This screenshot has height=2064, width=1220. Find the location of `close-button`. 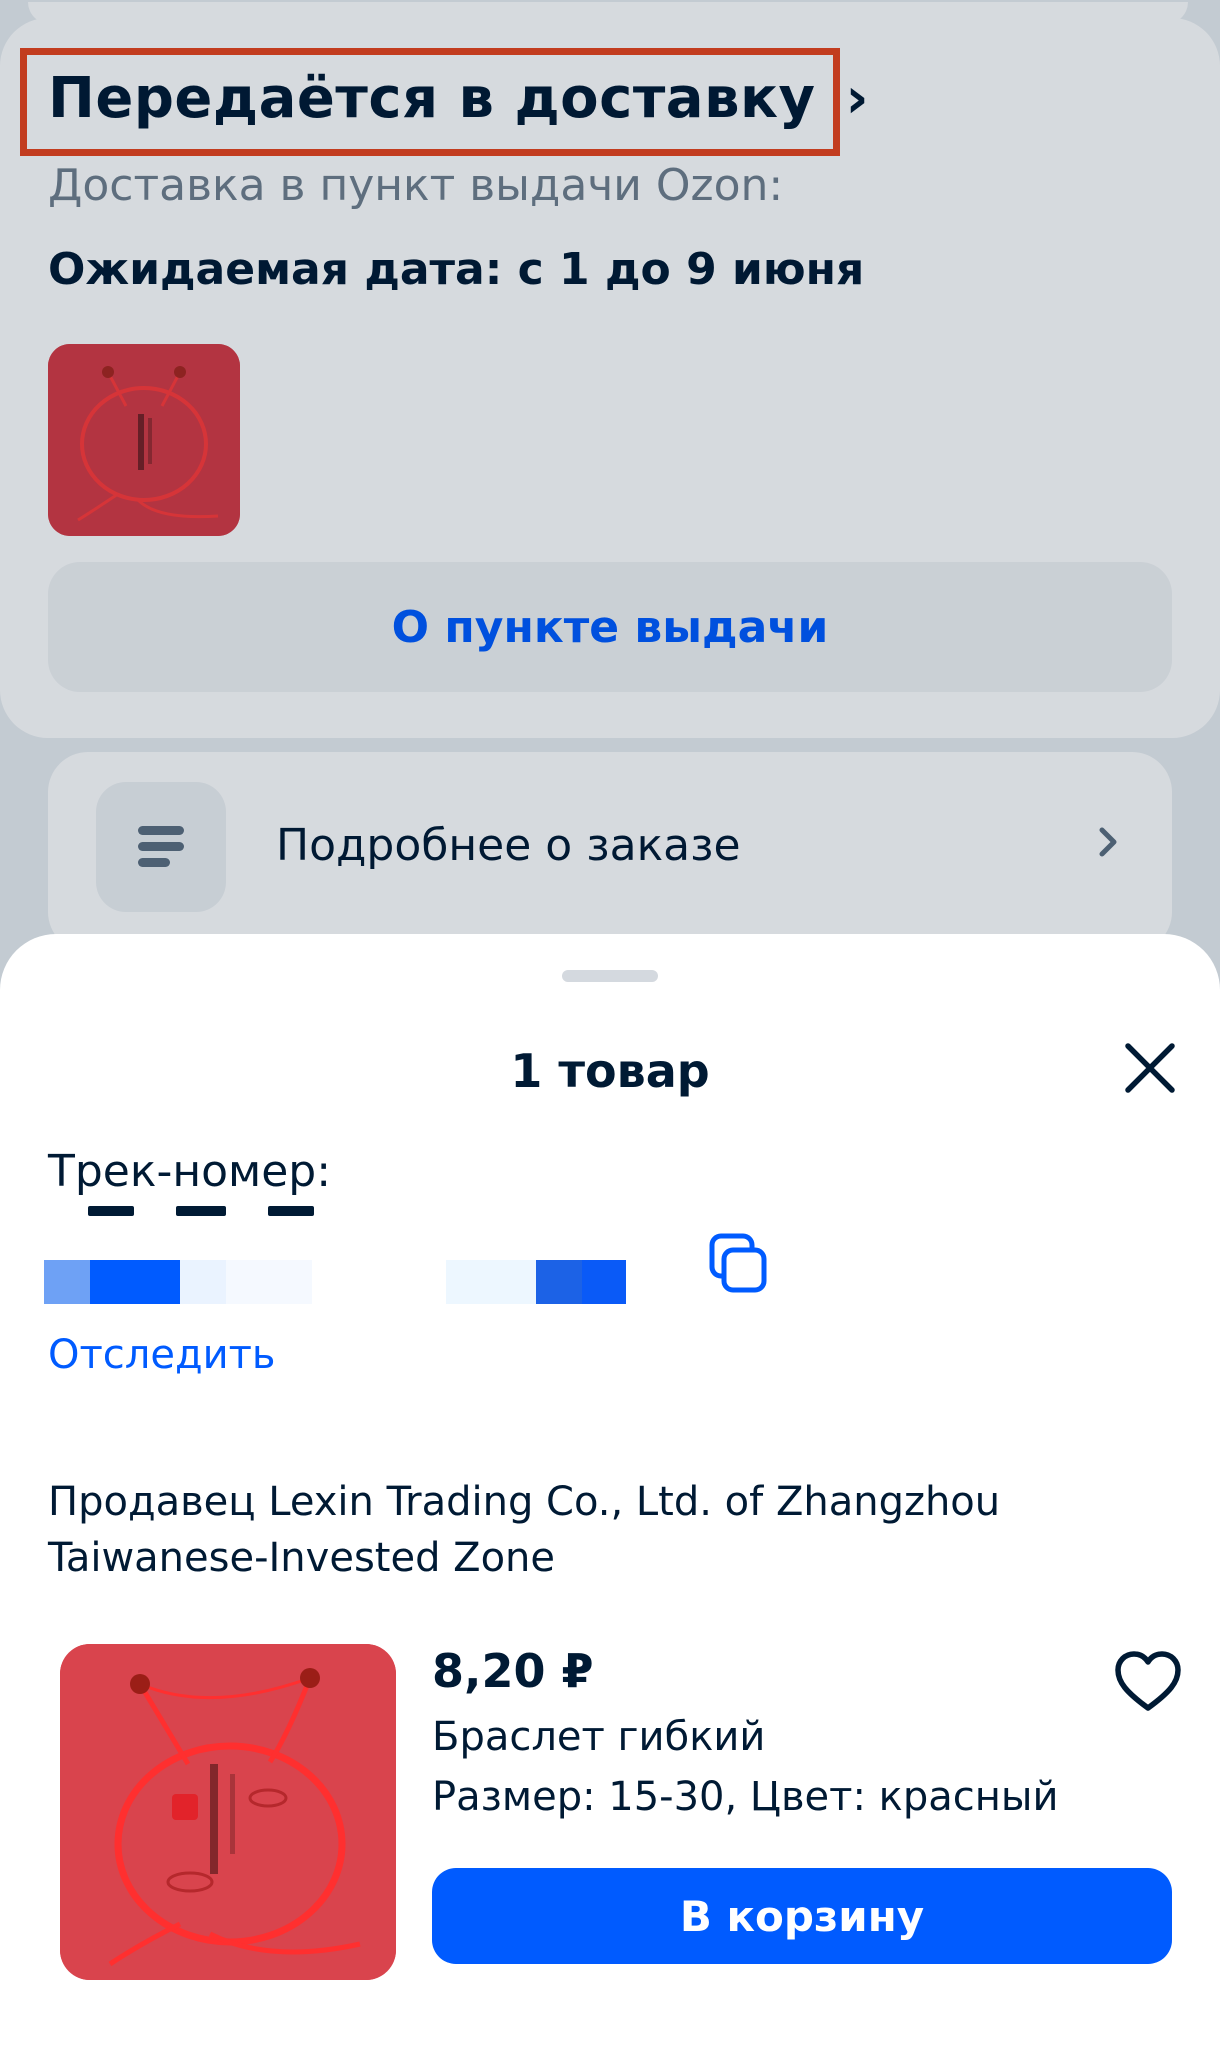

close-button is located at coordinates (1150, 1068).